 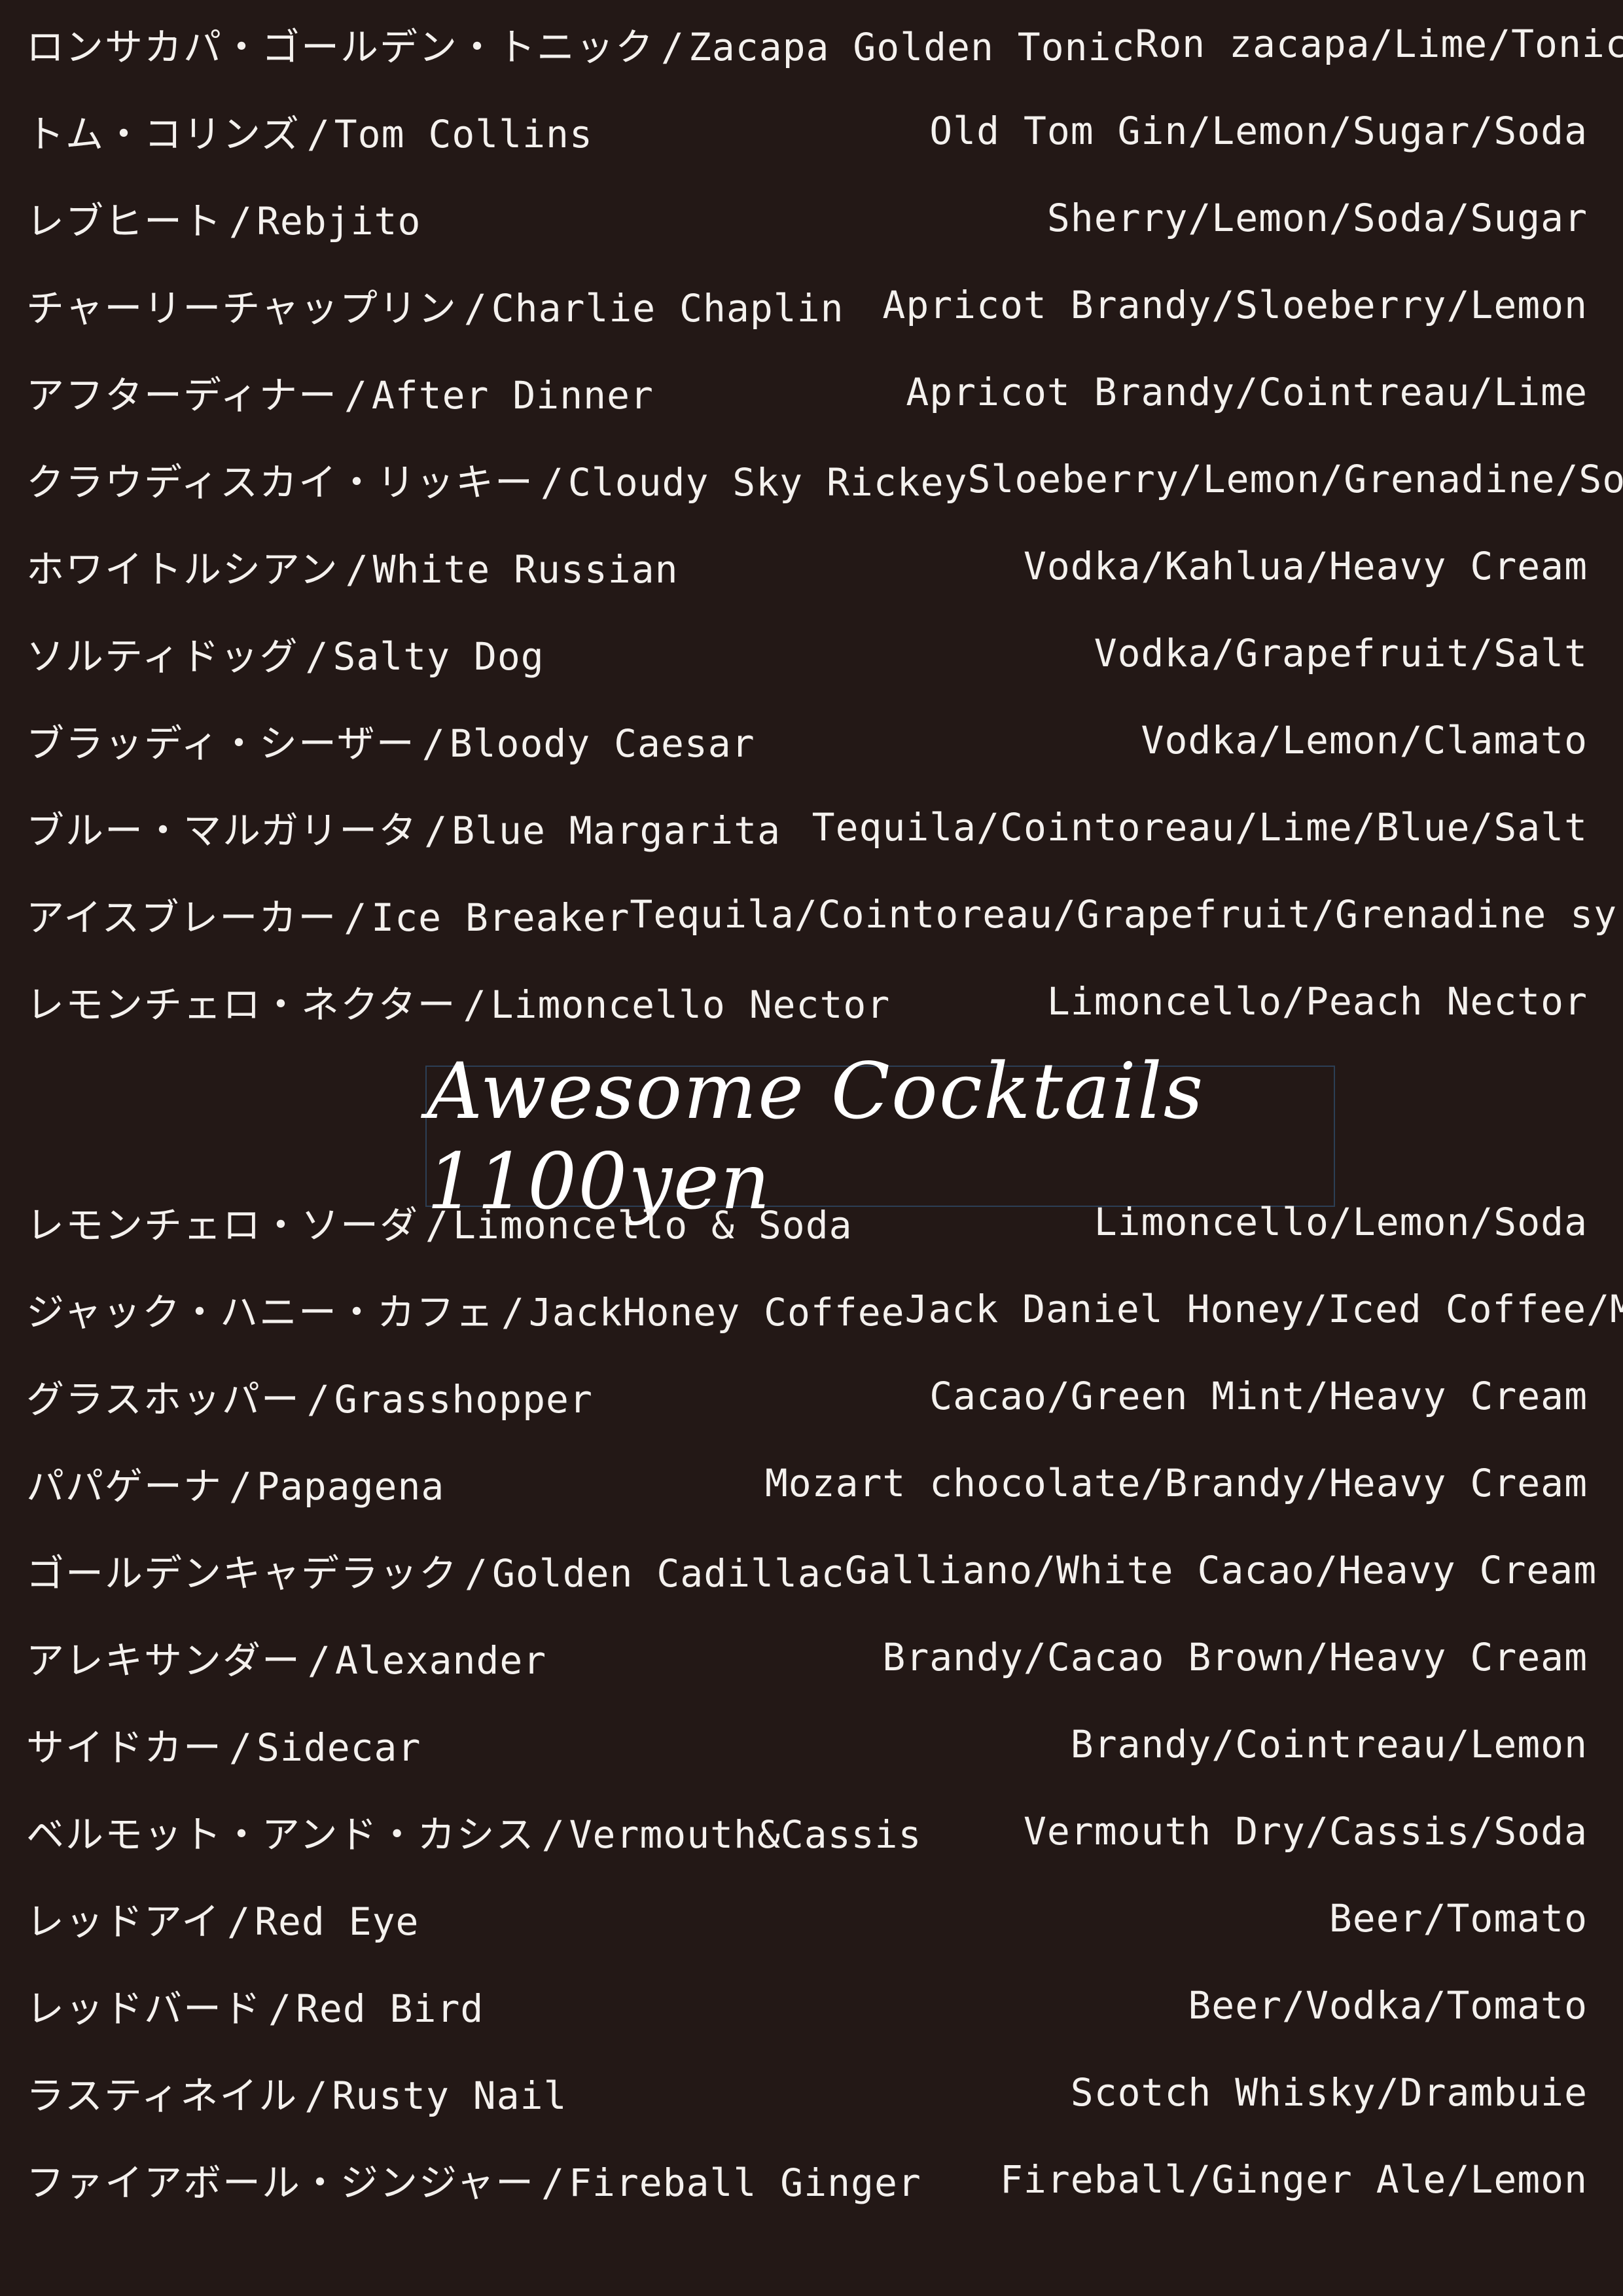 What do you see at coordinates (767, 482) in the screenshot?
I see `cocktail-name-en: Cloudy Sky Rickey` at bounding box center [767, 482].